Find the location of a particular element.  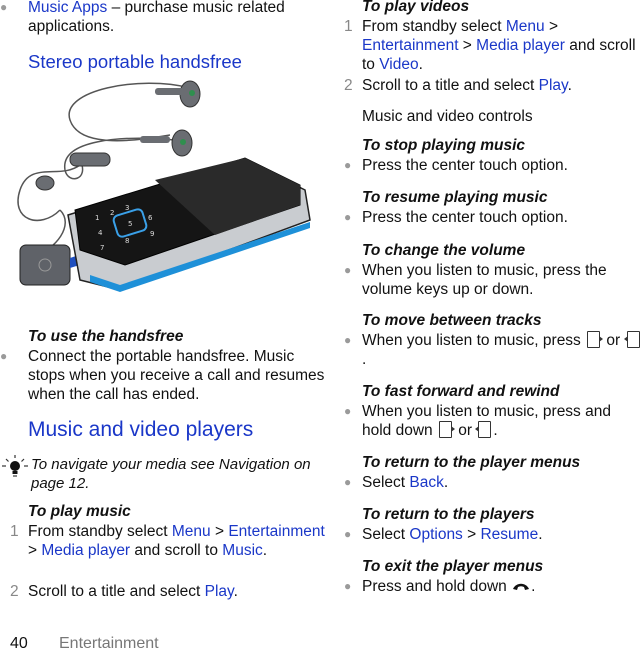

task-title-return-menus: To return to the player menus is located at coordinates (471, 462).